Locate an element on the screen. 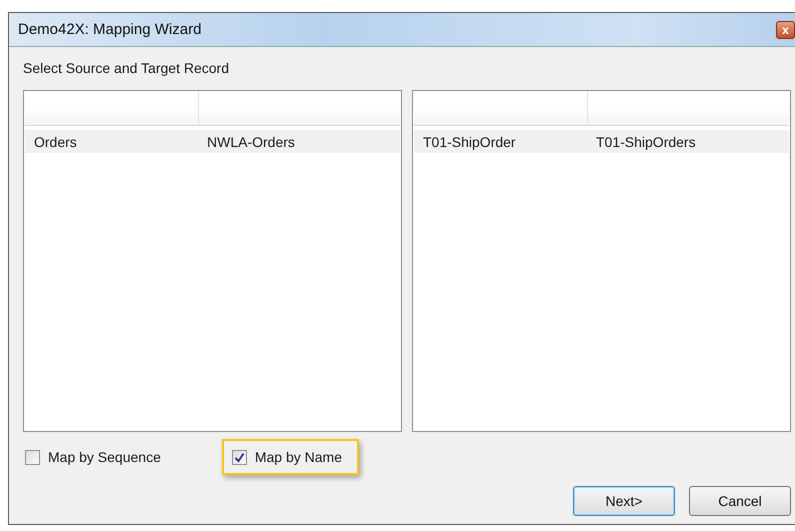  list-cell-text: T01-ShipOrder is located at coordinates (469, 142).